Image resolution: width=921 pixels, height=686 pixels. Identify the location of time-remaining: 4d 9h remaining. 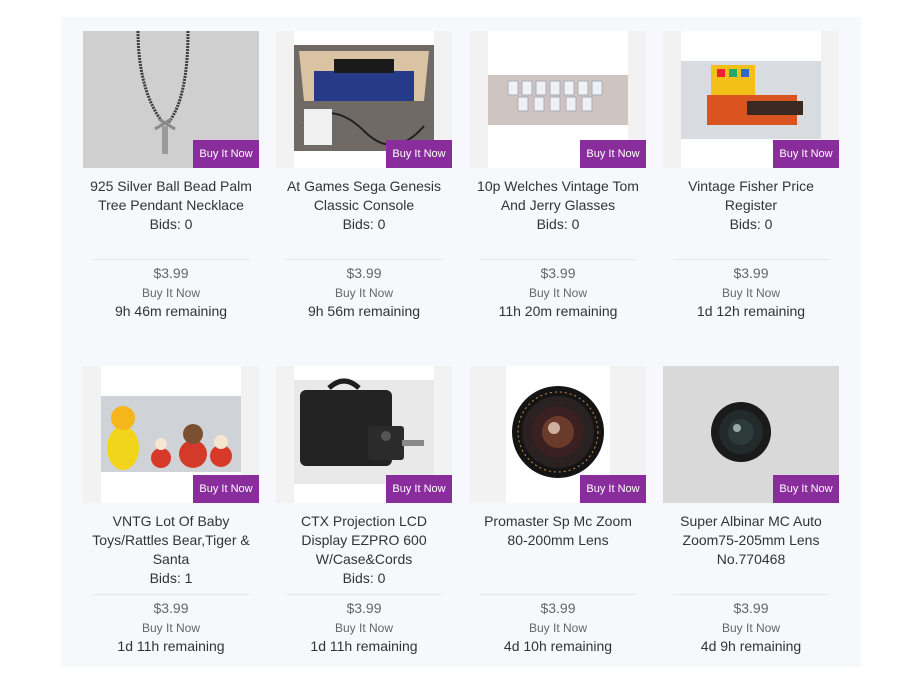
(751, 646).